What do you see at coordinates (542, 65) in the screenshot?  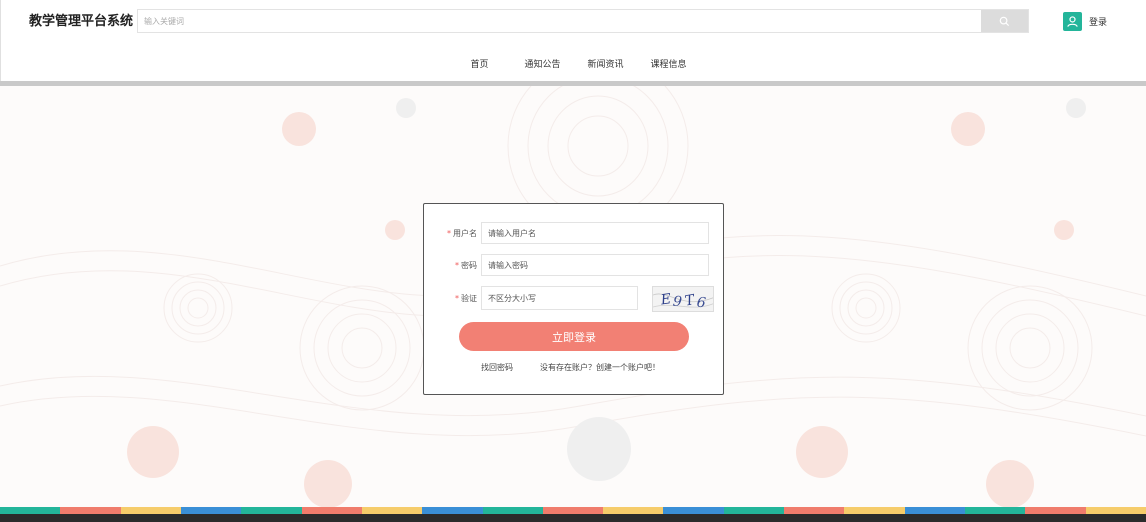 I see `nav-item-label: 通知公告` at bounding box center [542, 65].